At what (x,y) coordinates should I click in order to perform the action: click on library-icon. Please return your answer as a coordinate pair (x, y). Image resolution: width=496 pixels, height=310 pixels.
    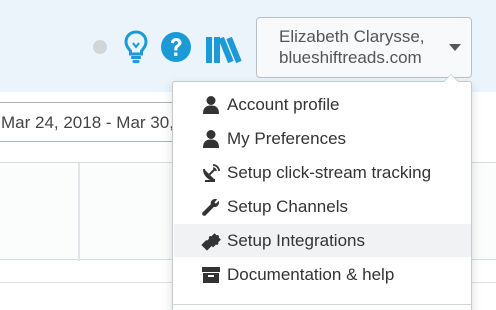
    Looking at the image, I should click on (224, 49).